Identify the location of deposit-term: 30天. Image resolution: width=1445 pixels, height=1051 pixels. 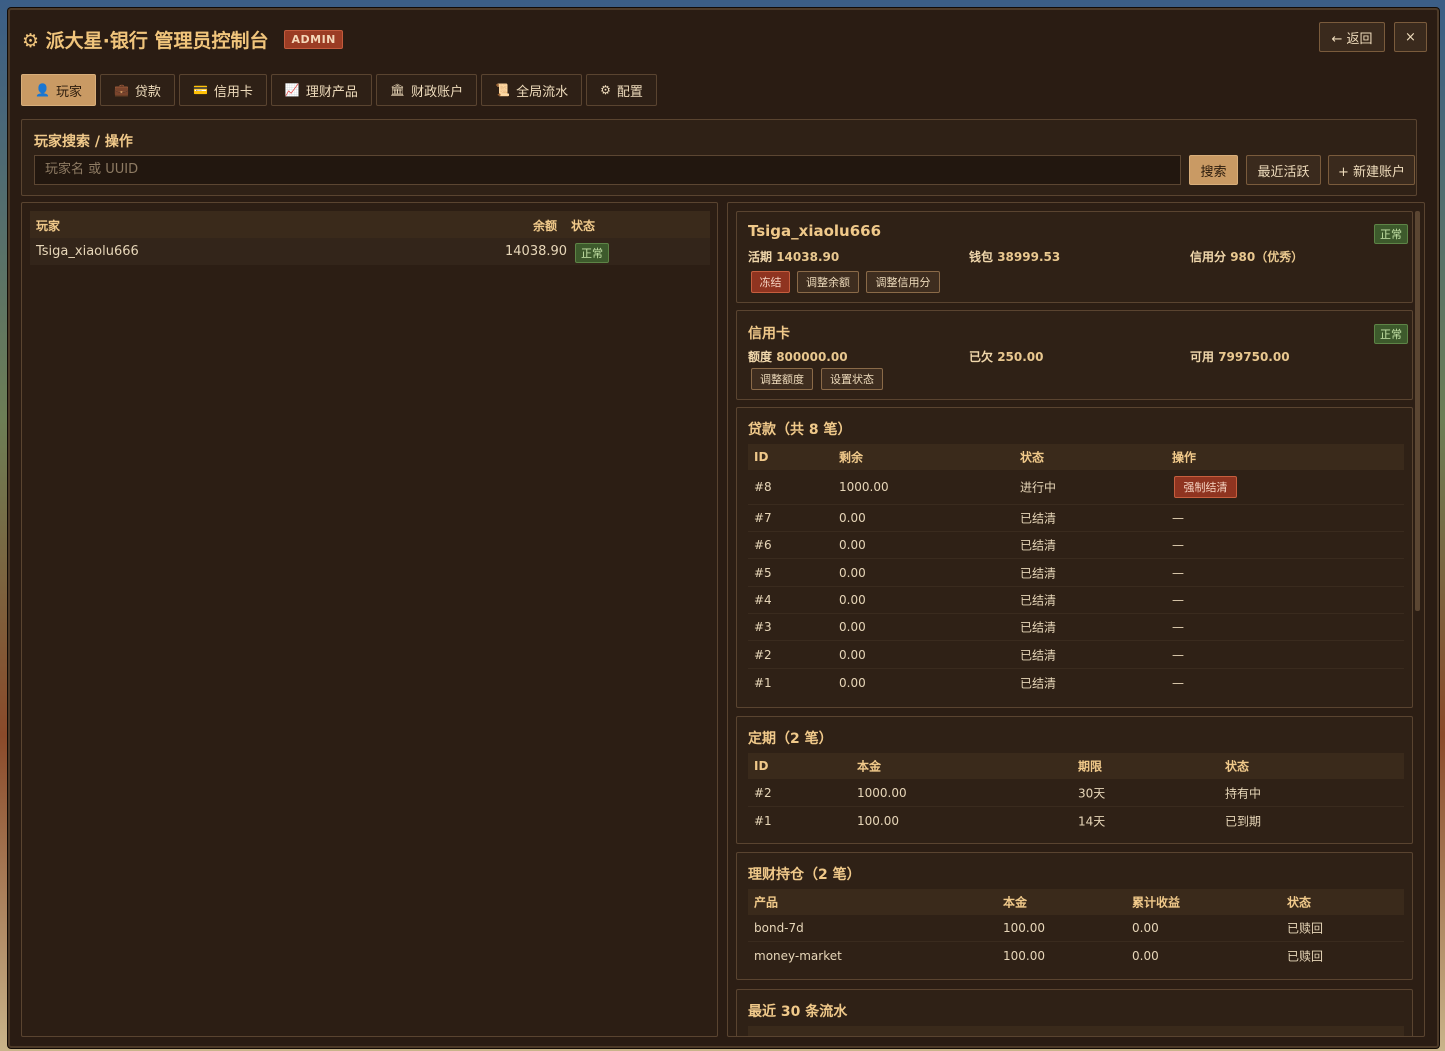
(1092, 793).